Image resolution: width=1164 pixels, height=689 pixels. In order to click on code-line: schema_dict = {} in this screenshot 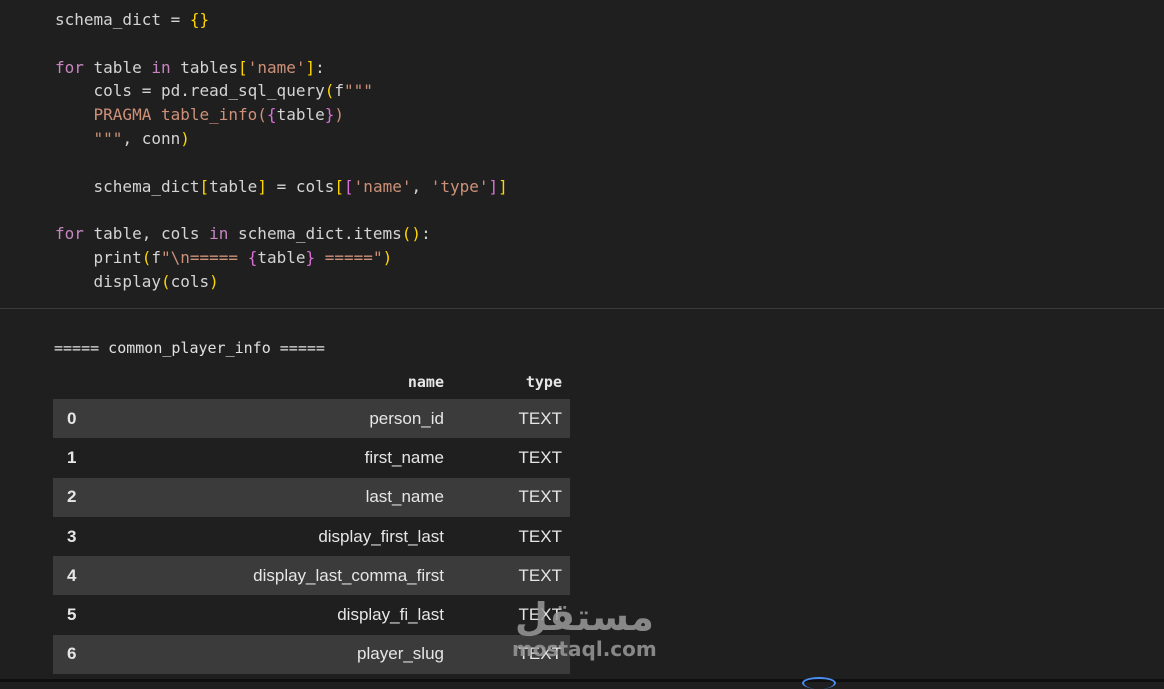, I will do `click(132, 19)`.